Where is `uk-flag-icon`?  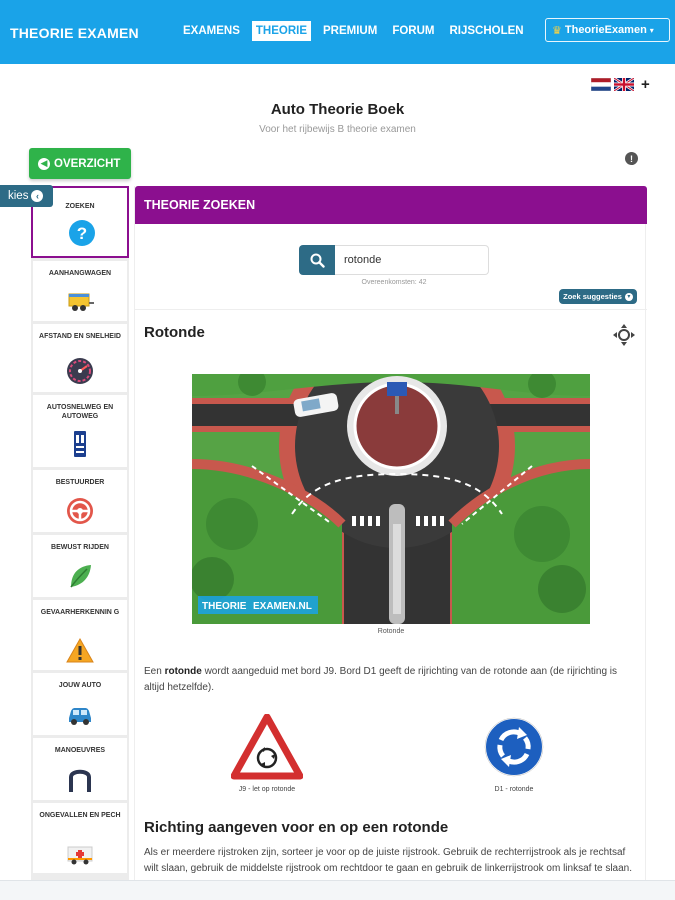
uk-flag-icon is located at coordinates (624, 84).